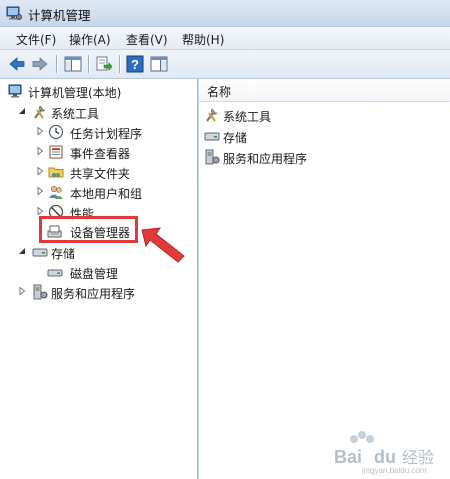 This screenshot has height=479, width=450. I want to click on baidu-jingyan-watermark: Bai du 经验 jingyan.baidu.com, so click(384, 453).